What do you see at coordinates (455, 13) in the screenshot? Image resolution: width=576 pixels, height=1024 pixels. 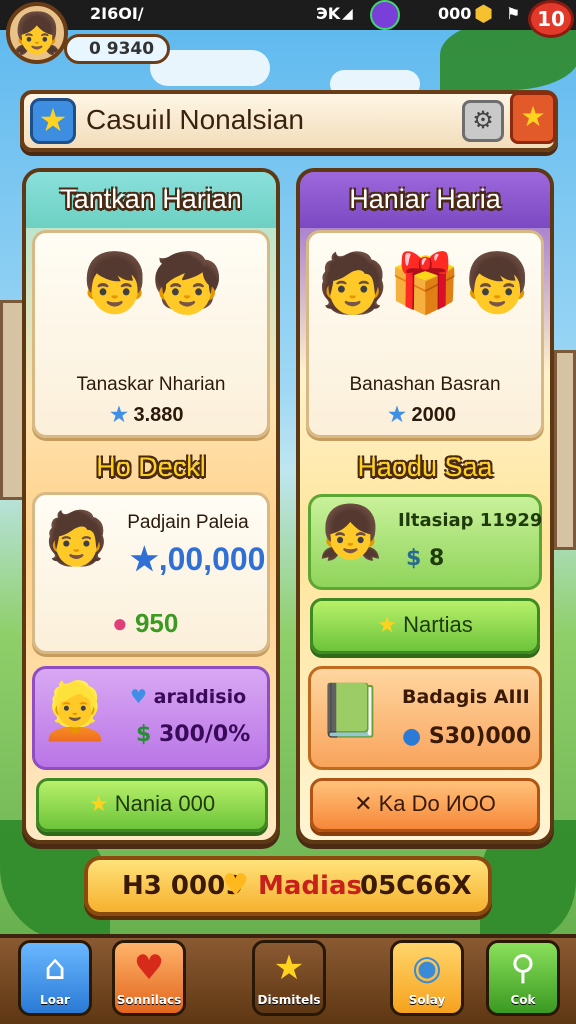 I see `gem-count: 000` at bounding box center [455, 13].